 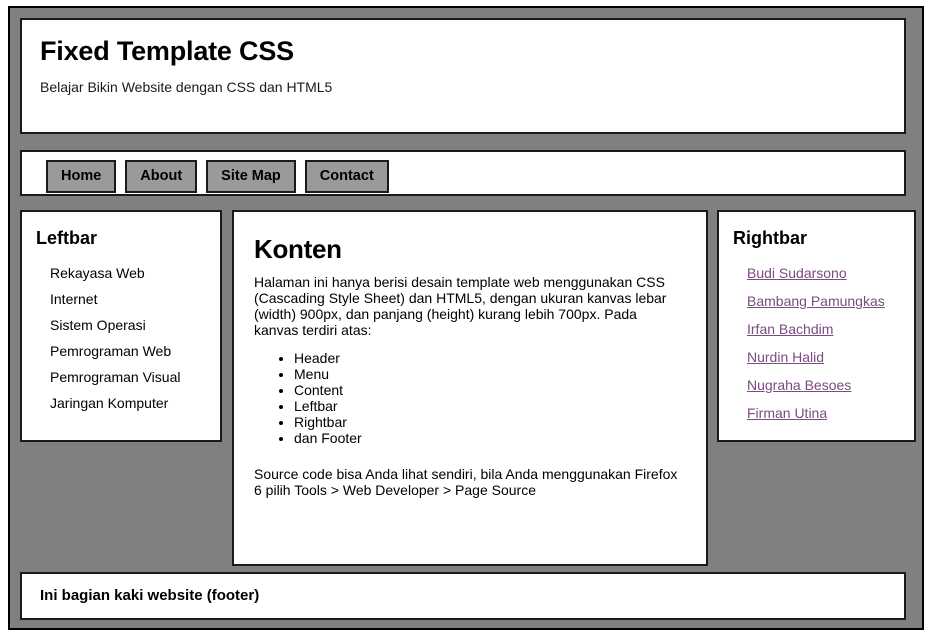 I want to click on nav-link-home: Home, so click(x=81, y=176).